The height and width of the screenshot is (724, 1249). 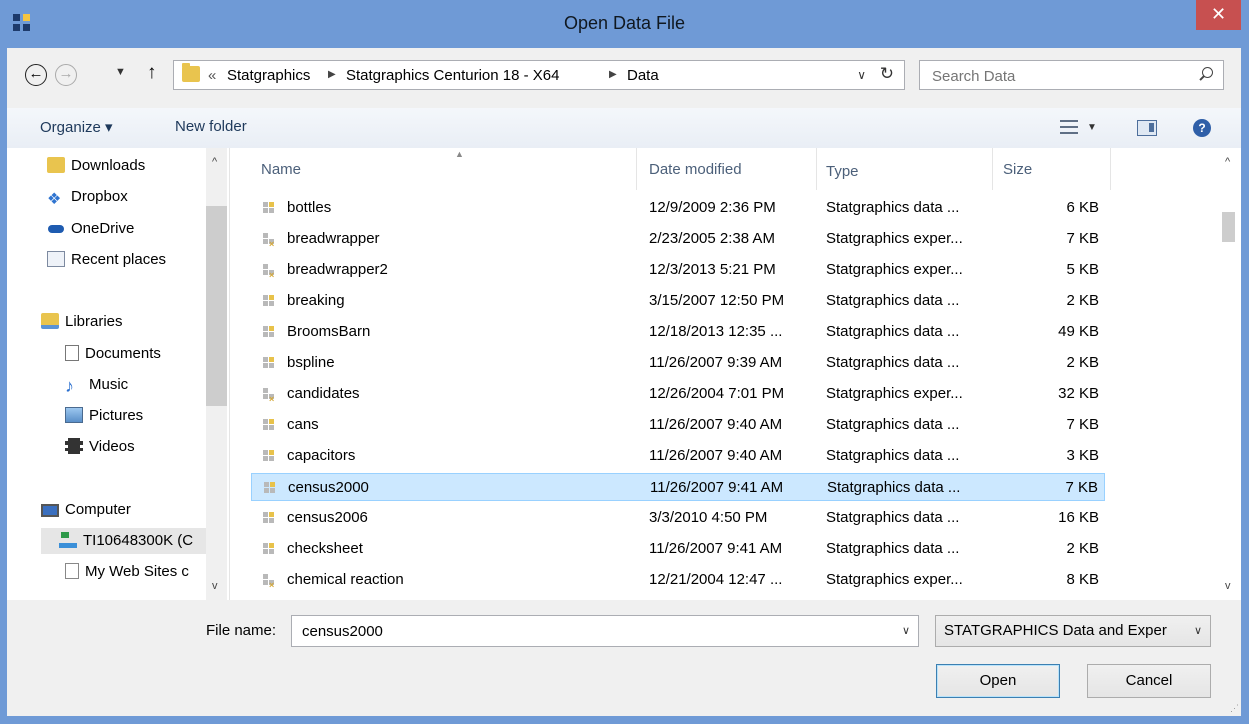 I want to click on breadcrumb-statgraphics: Statgraphics, so click(x=268, y=75).